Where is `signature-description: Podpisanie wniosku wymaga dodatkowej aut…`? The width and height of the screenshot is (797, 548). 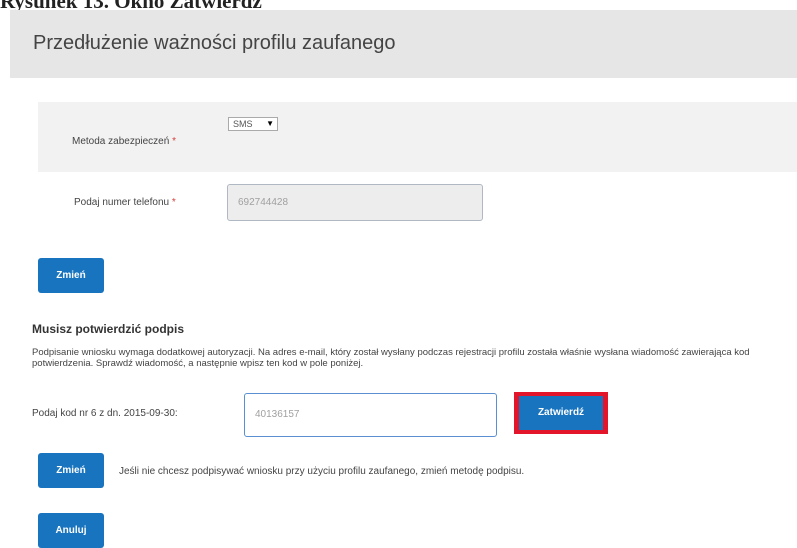
signature-description: Podpisanie wniosku wymaga dodatkowej aut… is located at coordinates (391, 358).